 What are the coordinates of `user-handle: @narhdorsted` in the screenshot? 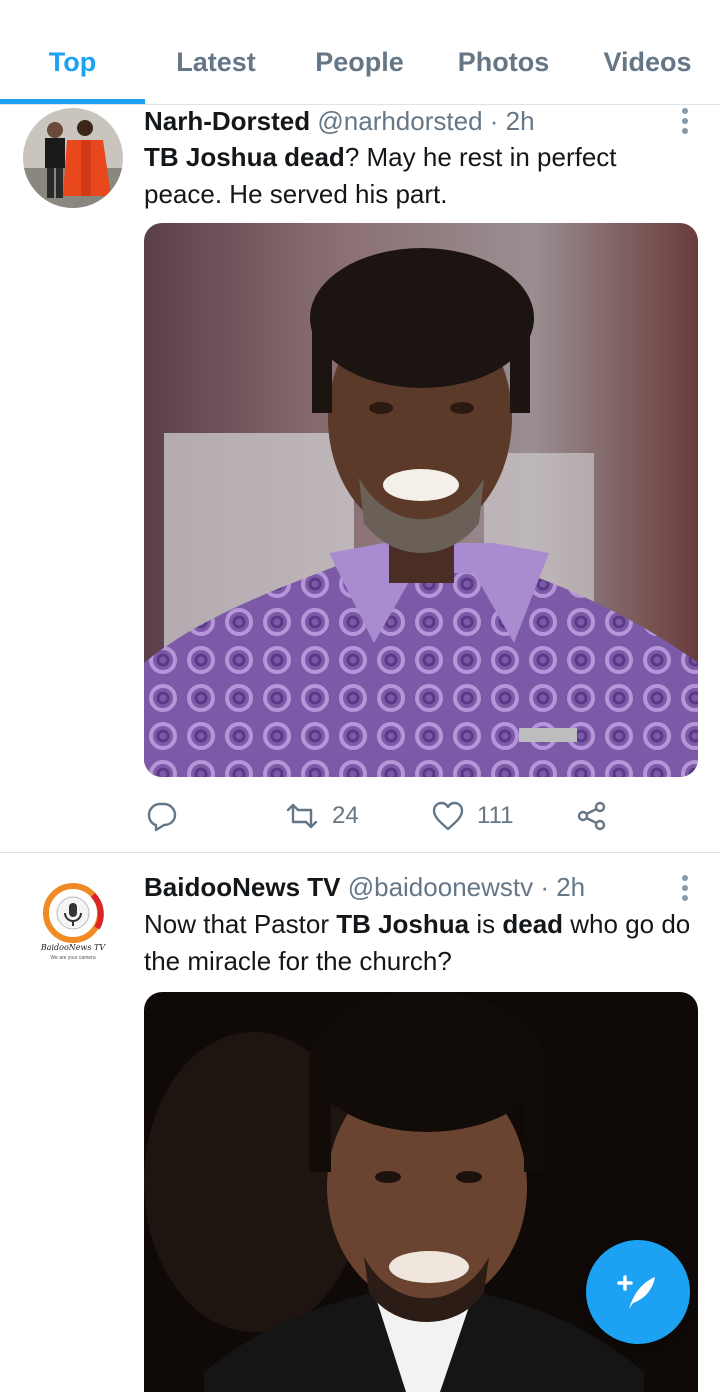 It's located at (399, 121).